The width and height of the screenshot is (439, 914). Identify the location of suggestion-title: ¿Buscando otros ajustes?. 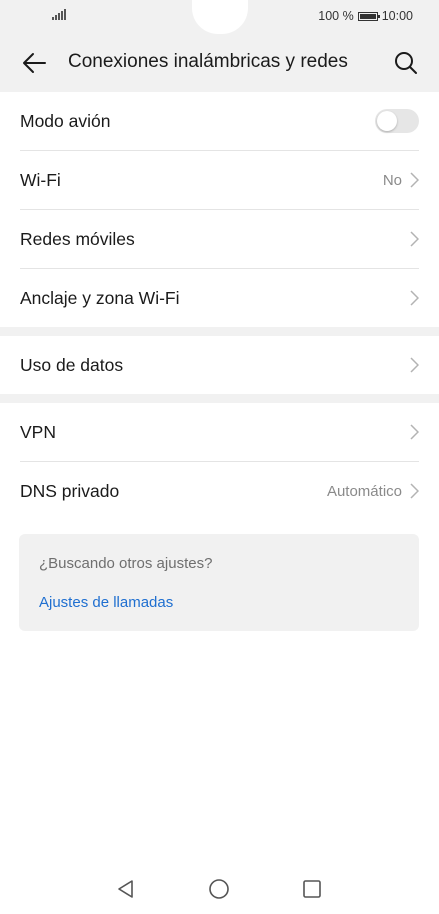
(126, 563).